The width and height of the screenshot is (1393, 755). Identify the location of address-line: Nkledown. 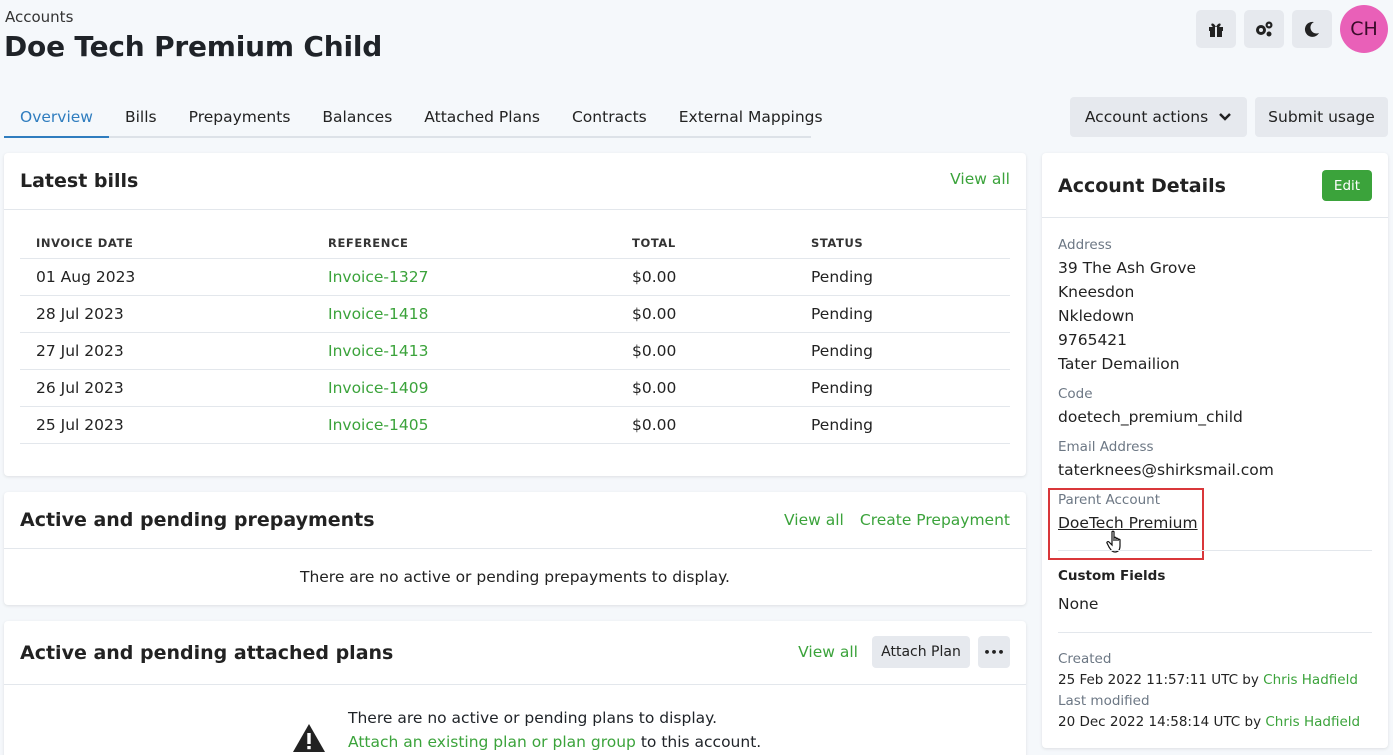
(1096, 316).